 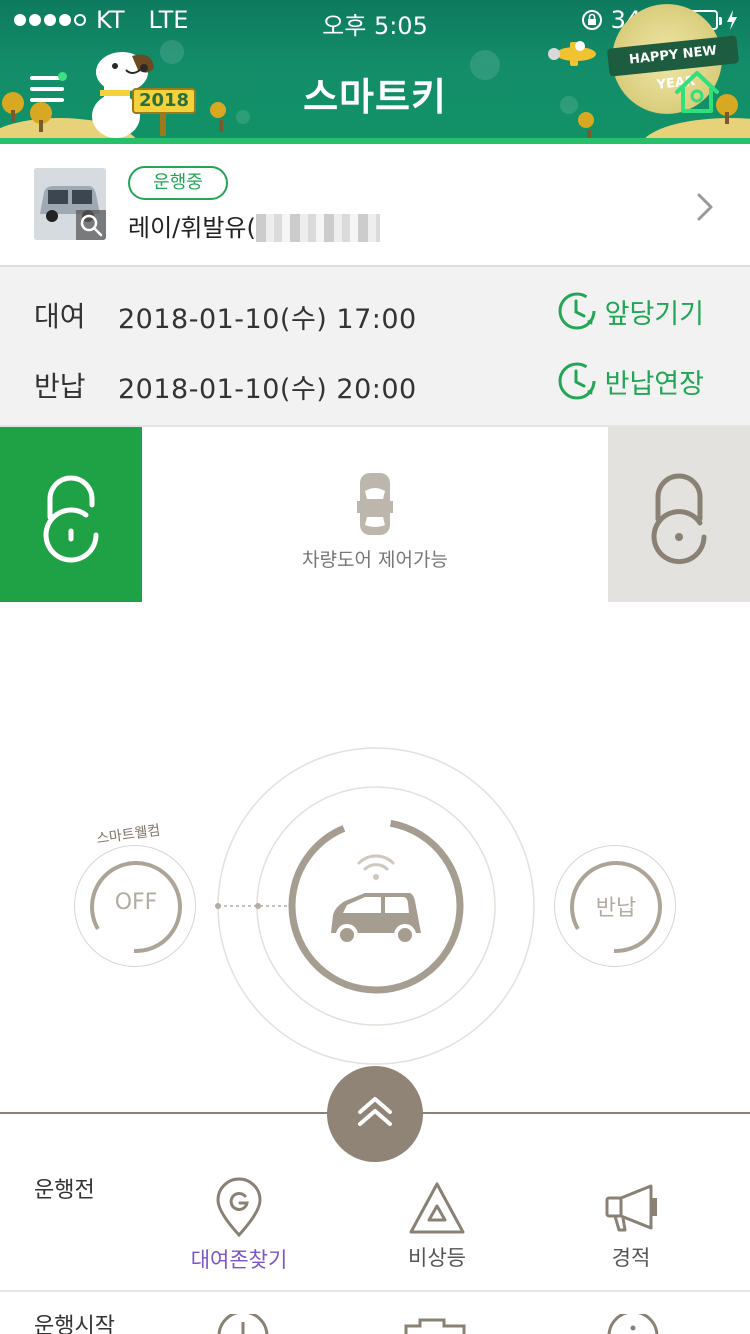 I want to click on lock-icon, so click(x=679, y=519).